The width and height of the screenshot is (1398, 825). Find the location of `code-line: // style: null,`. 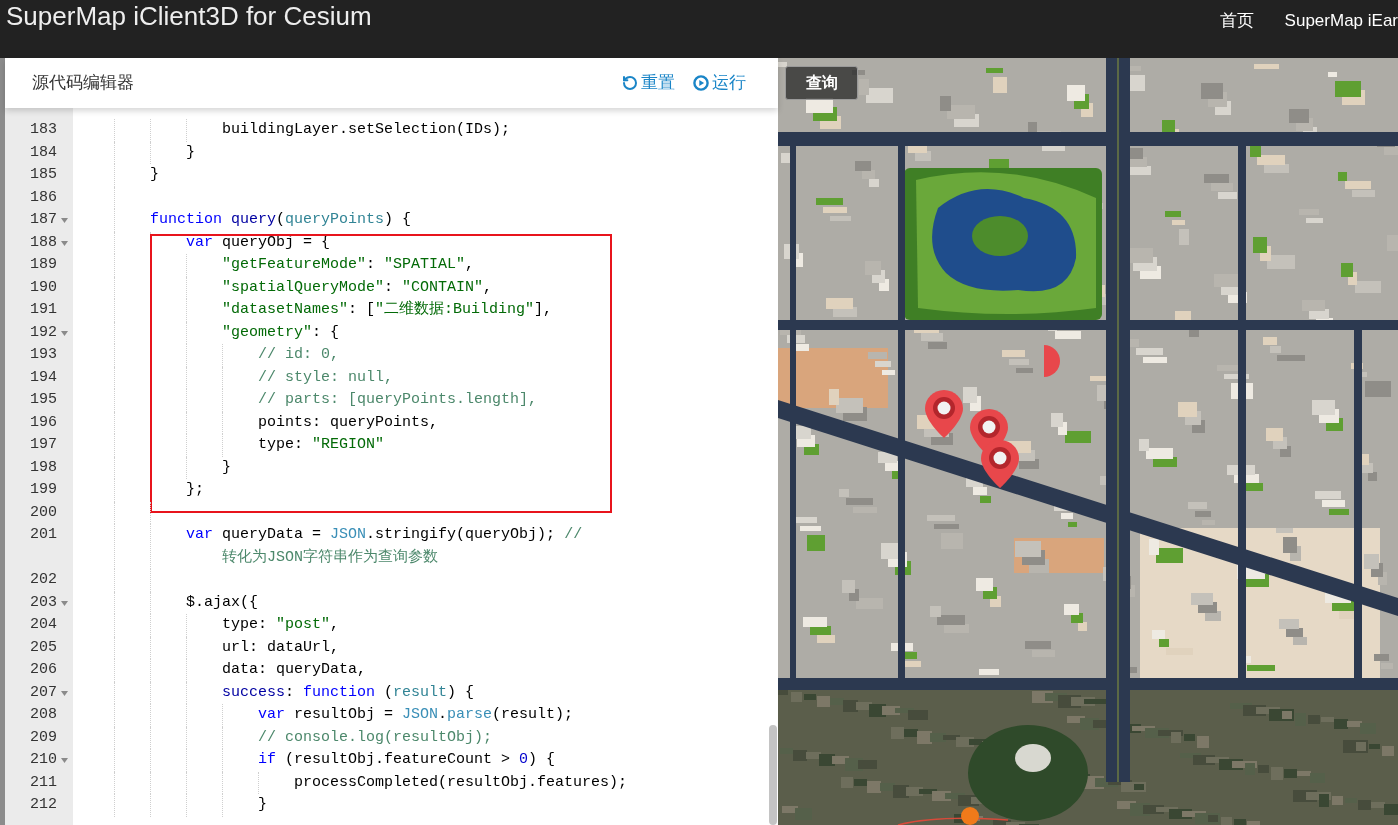

code-line: // style: null, is located at coordinates (326, 377).